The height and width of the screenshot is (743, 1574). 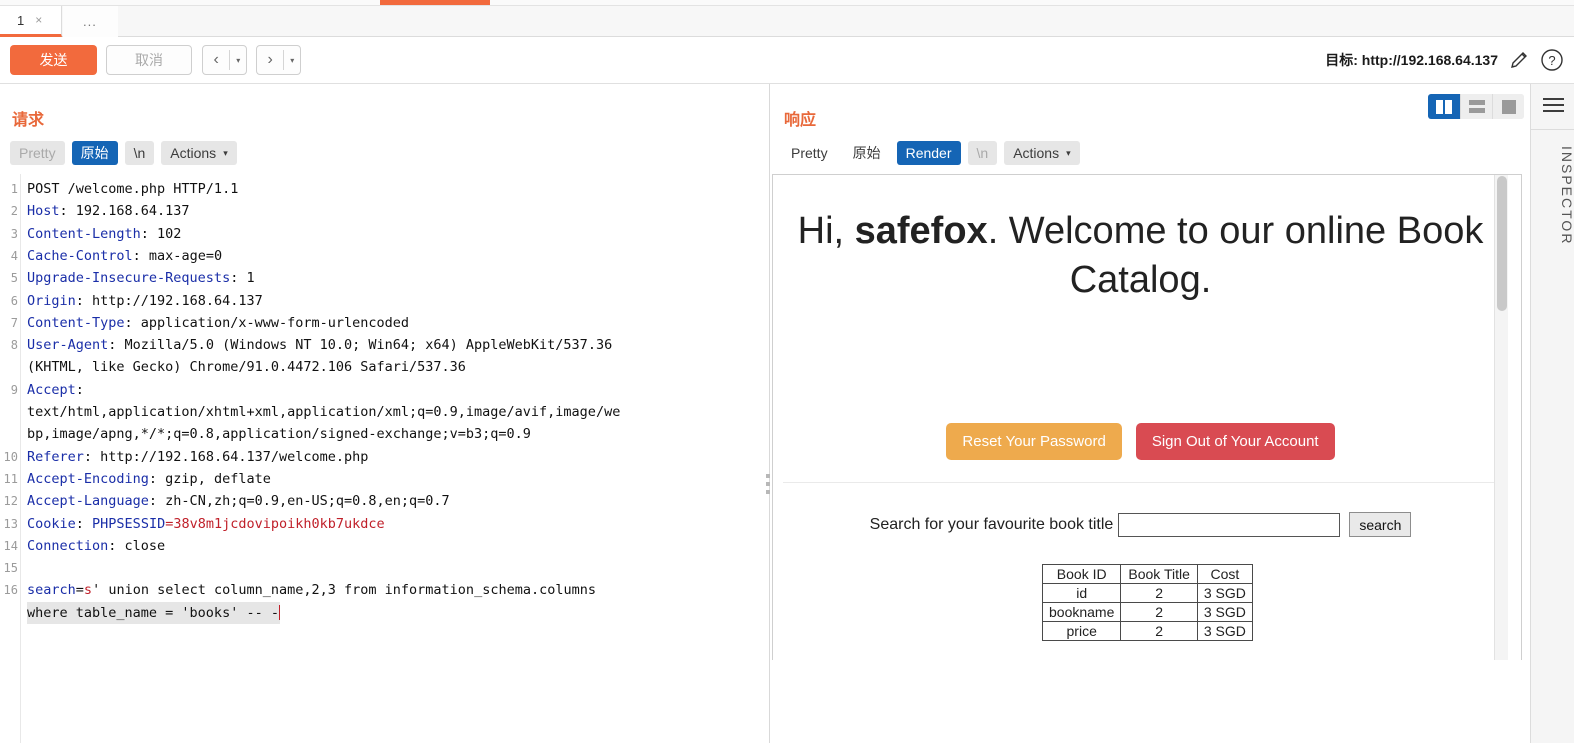 What do you see at coordinates (1229, 524) in the screenshot?
I see `search-input` at bounding box center [1229, 524].